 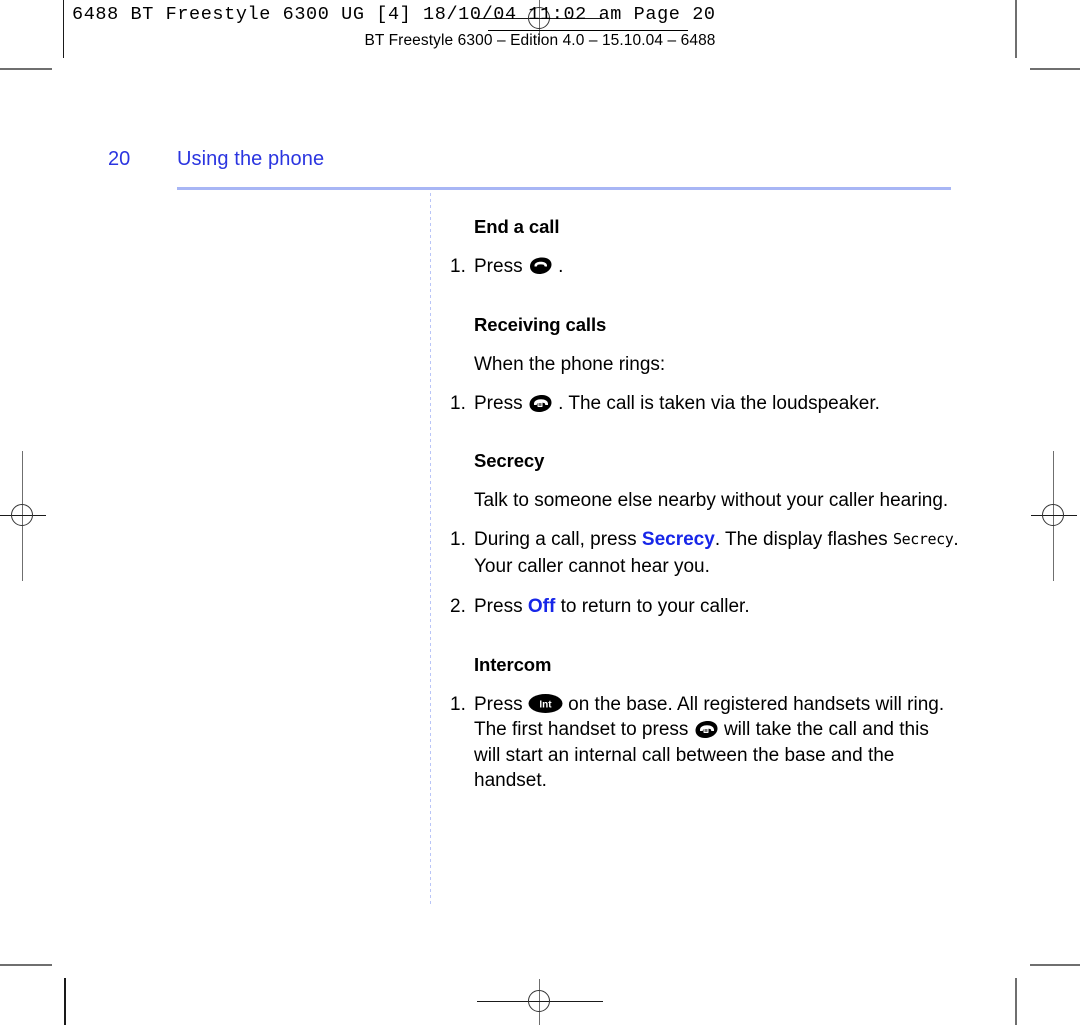 I want to click on heading-secrecy: Secrecy, so click(x=509, y=460).